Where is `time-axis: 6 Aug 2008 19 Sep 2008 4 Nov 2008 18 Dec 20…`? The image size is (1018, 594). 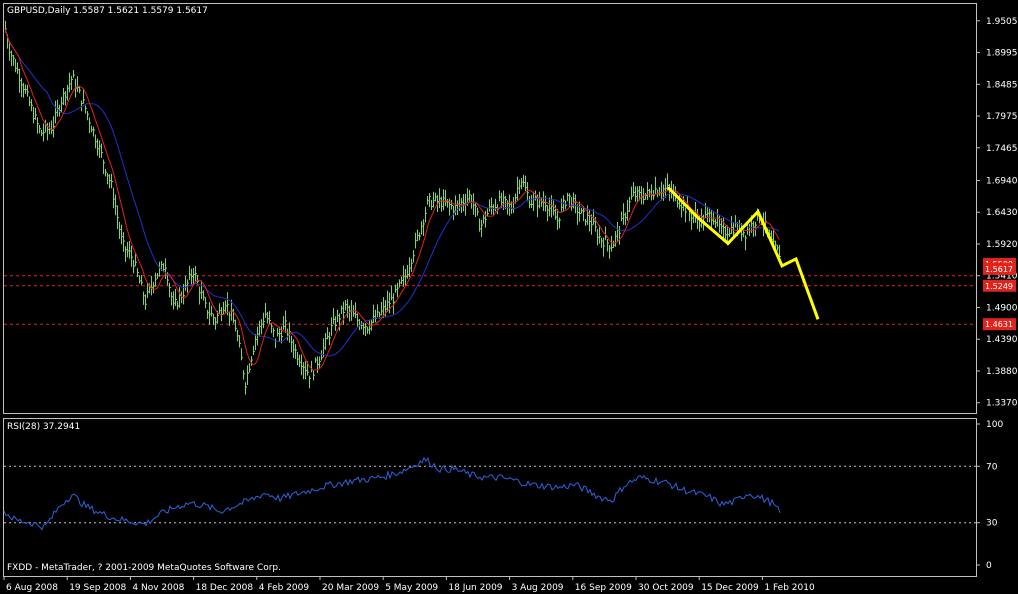 time-axis: 6 Aug 2008 19 Sep 2008 4 Nov 2008 18 Dec 20… is located at coordinates (409, 584).